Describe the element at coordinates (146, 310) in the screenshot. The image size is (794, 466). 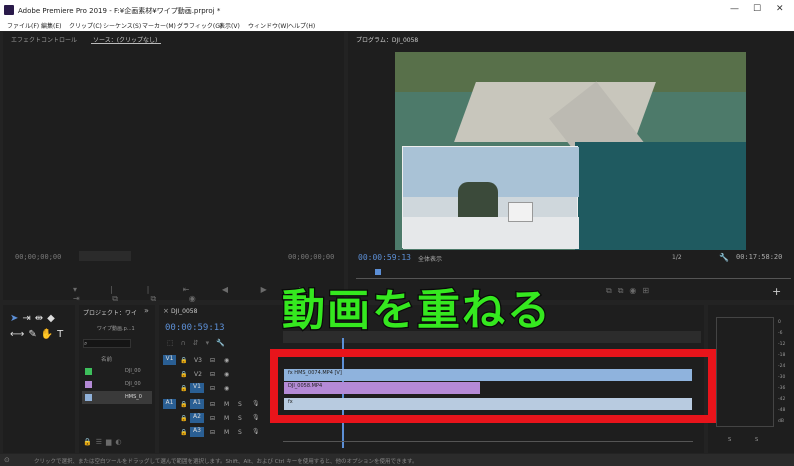
I see `panel-overflow-icon: »` at that location.